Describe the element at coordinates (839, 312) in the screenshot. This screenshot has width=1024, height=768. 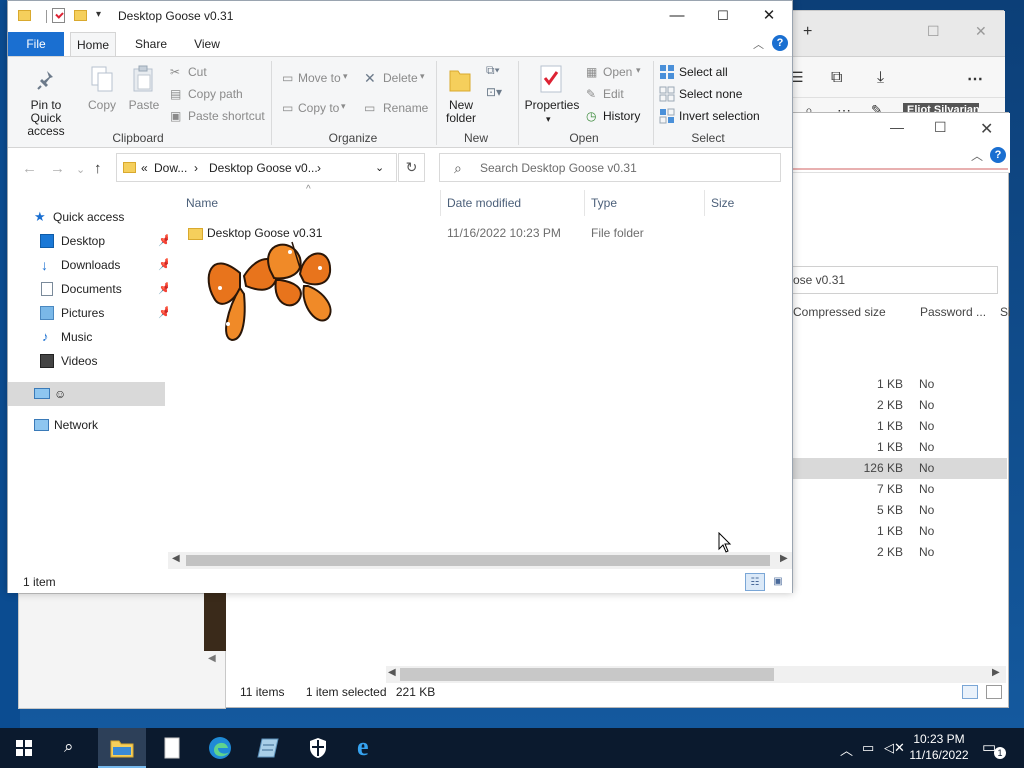
I see `column-compressed-size: Compressed size` at that location.